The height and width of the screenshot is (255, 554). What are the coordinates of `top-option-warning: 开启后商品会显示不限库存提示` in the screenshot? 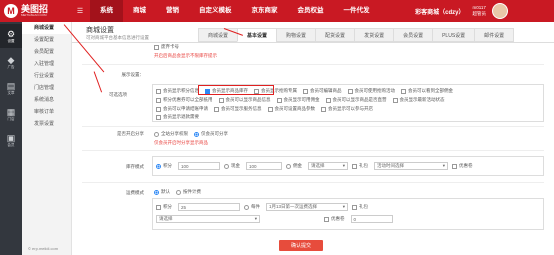 It's located at (185, 55).